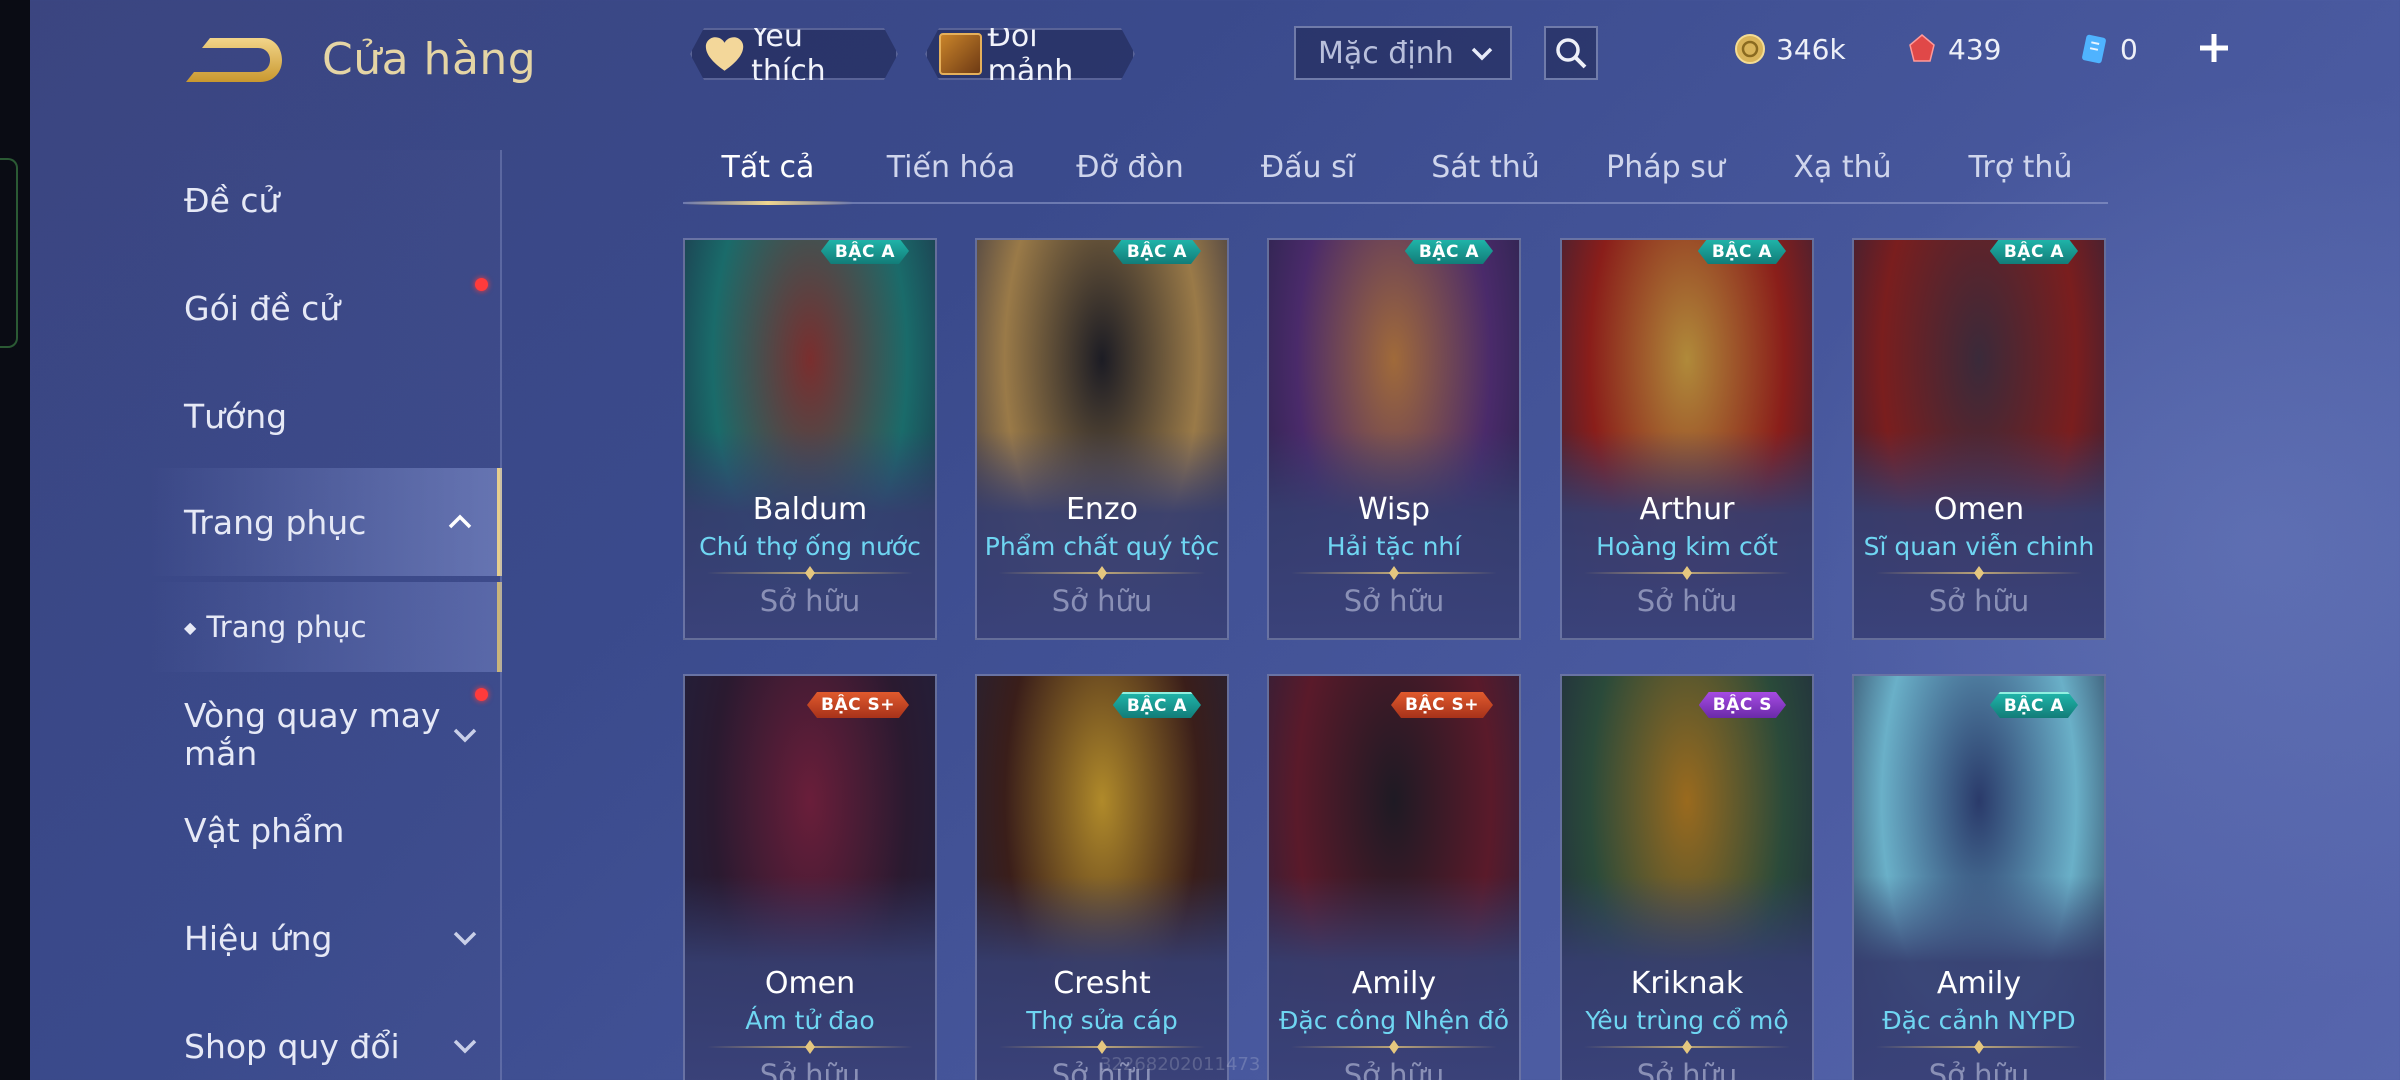 The height and width of the screenshot is (1080, 2400). What do you see at coordinates (1102, 439) in the screenshot?
I see `skin-card: BẬC A Enzo Phẩm chất quý tộc Sở hữu` at bounding box center [1102, 439].